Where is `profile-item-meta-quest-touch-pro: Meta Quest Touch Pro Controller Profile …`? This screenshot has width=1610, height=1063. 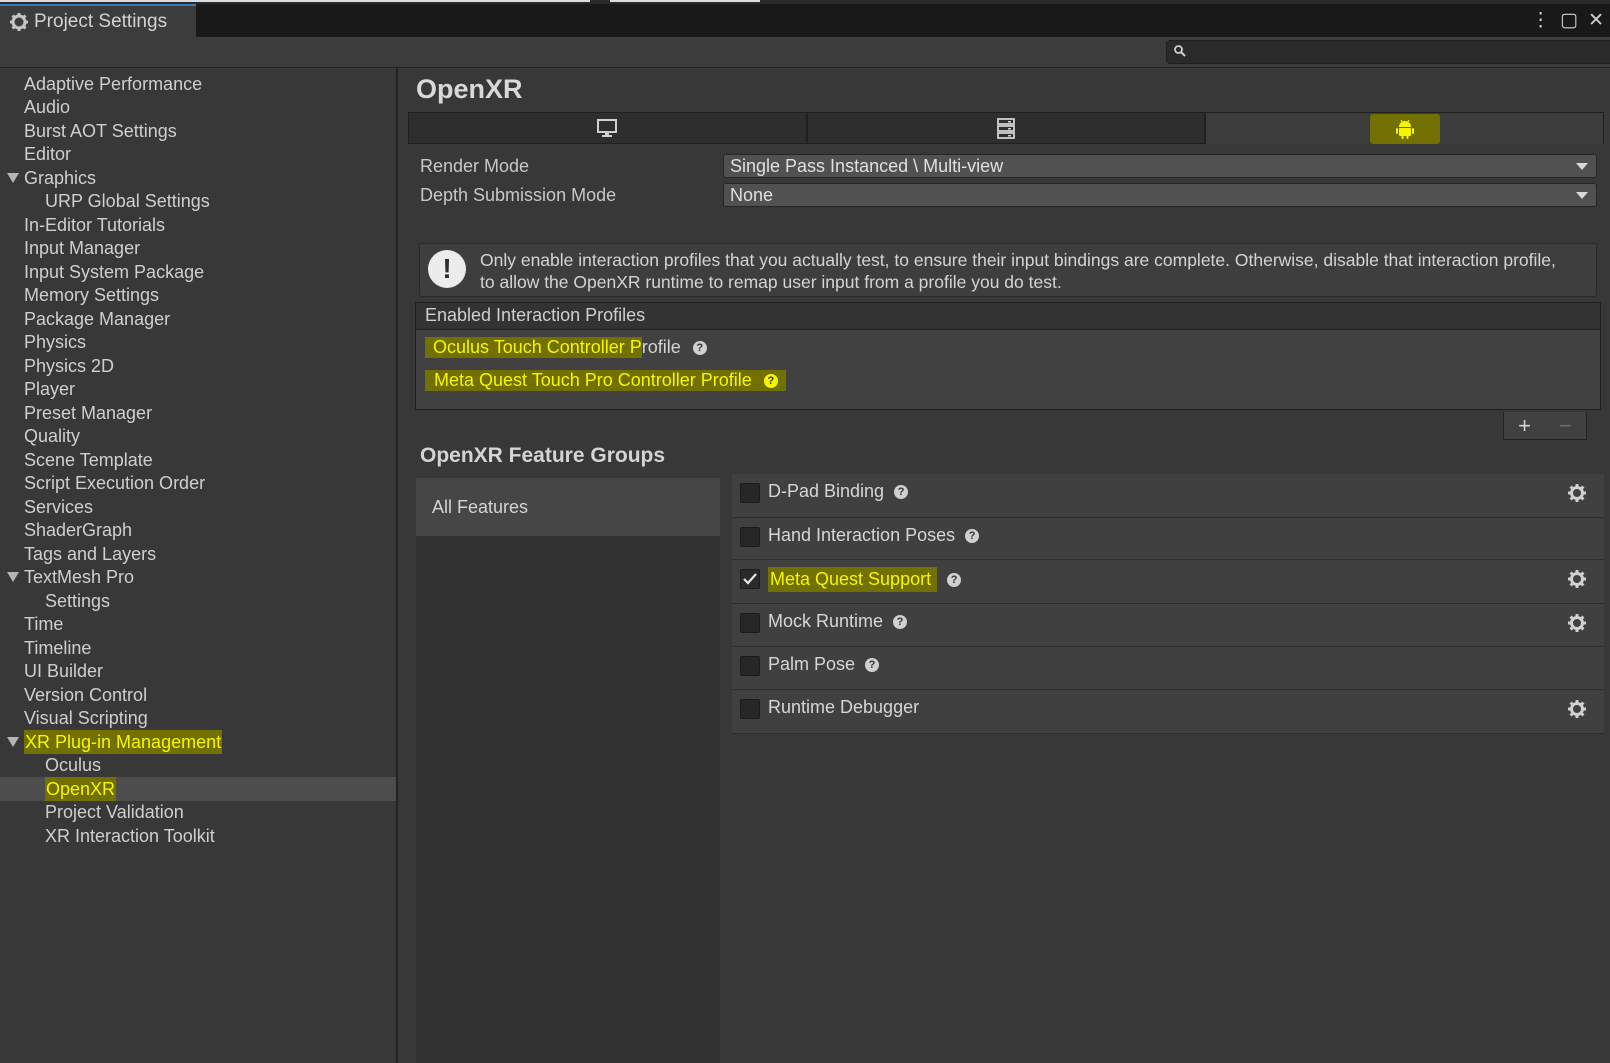 profile-item-meta-quest-touch-pro: Meta Quest Touch Pro Controller Profile … is located at coordinates (605, 380).